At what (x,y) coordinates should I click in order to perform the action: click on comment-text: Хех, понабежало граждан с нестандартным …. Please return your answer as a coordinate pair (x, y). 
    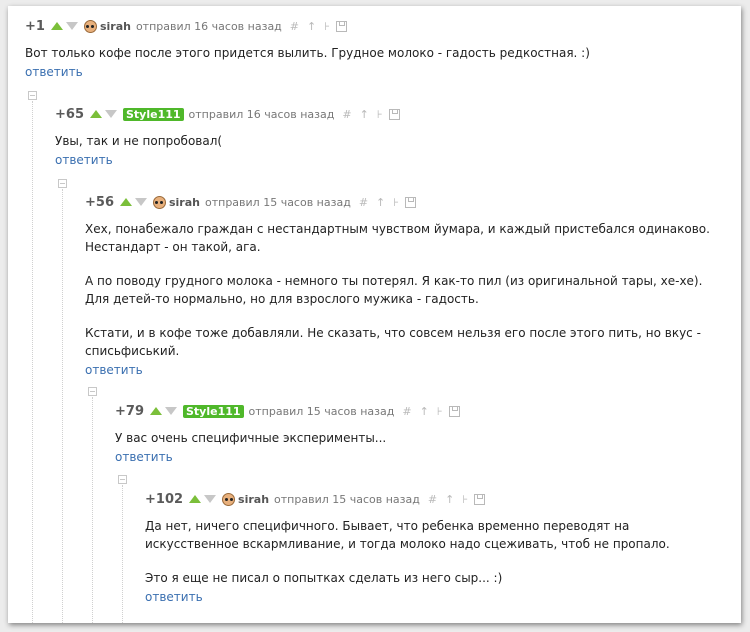
    Looking at the image, I should click on (397, 238).